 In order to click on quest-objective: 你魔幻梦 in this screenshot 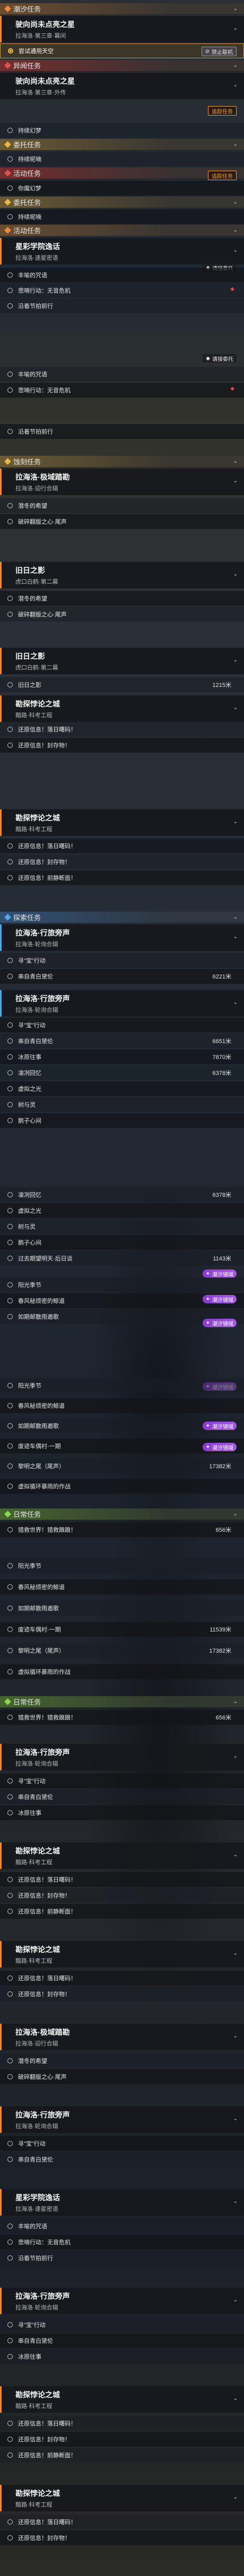, I will do `click(122, 188)`.